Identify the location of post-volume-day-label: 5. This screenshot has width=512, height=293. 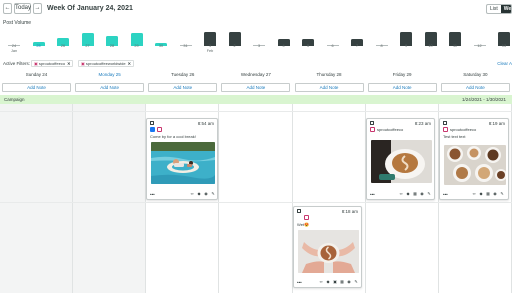
(308, 46).